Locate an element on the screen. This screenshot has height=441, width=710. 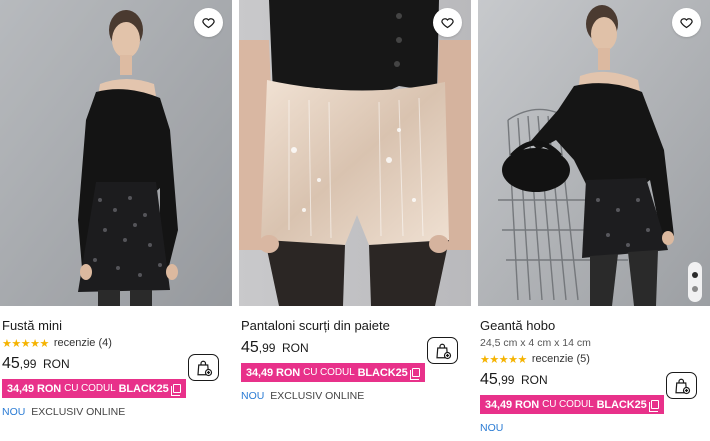
image-carousel-dots is located at coordinates (695, 282).